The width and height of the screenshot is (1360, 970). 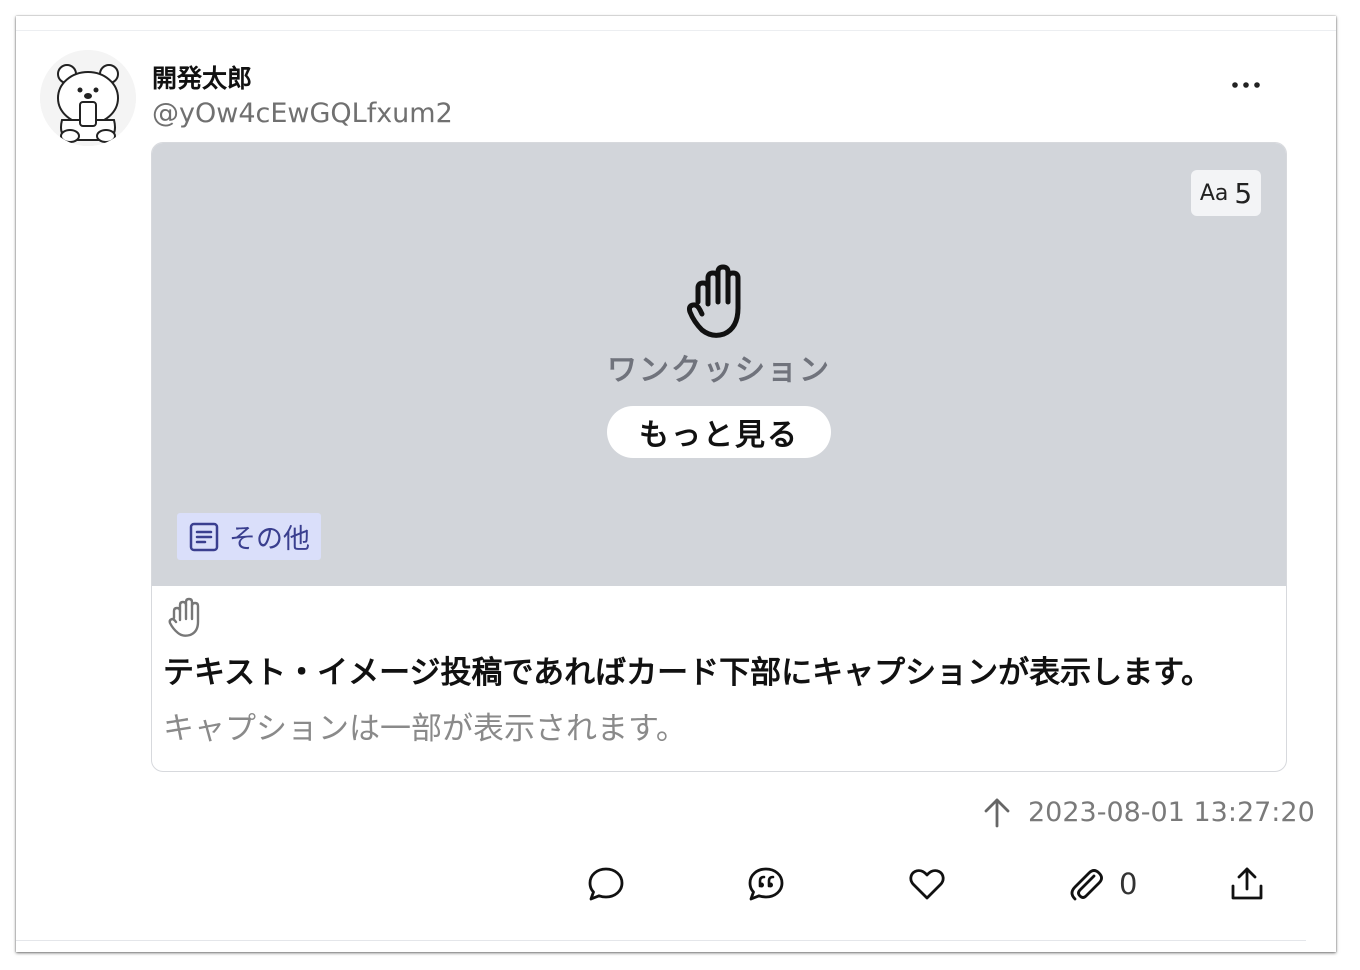 I want to click on avatar, so click(x=88, y=98).